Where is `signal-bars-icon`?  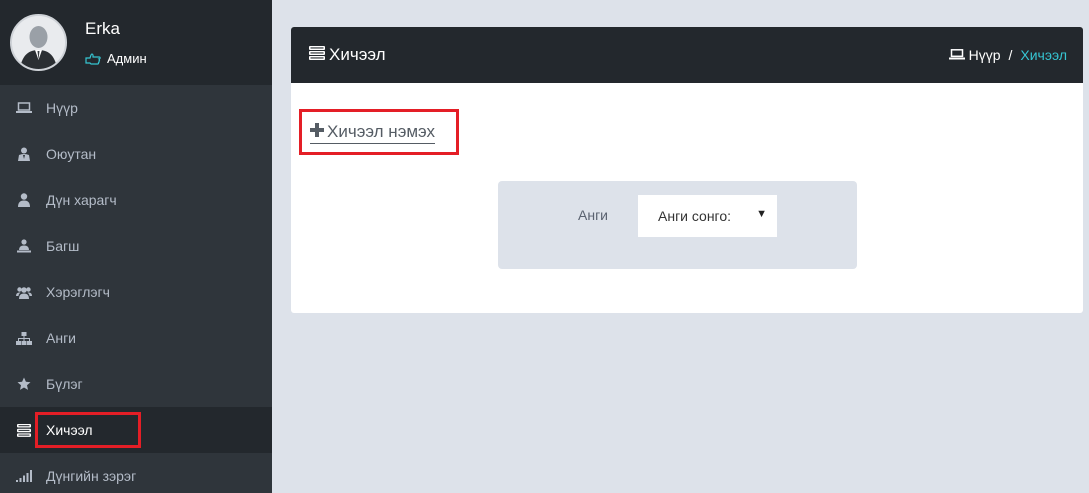 signal-bars-icon is located at coordinates (24, 476).